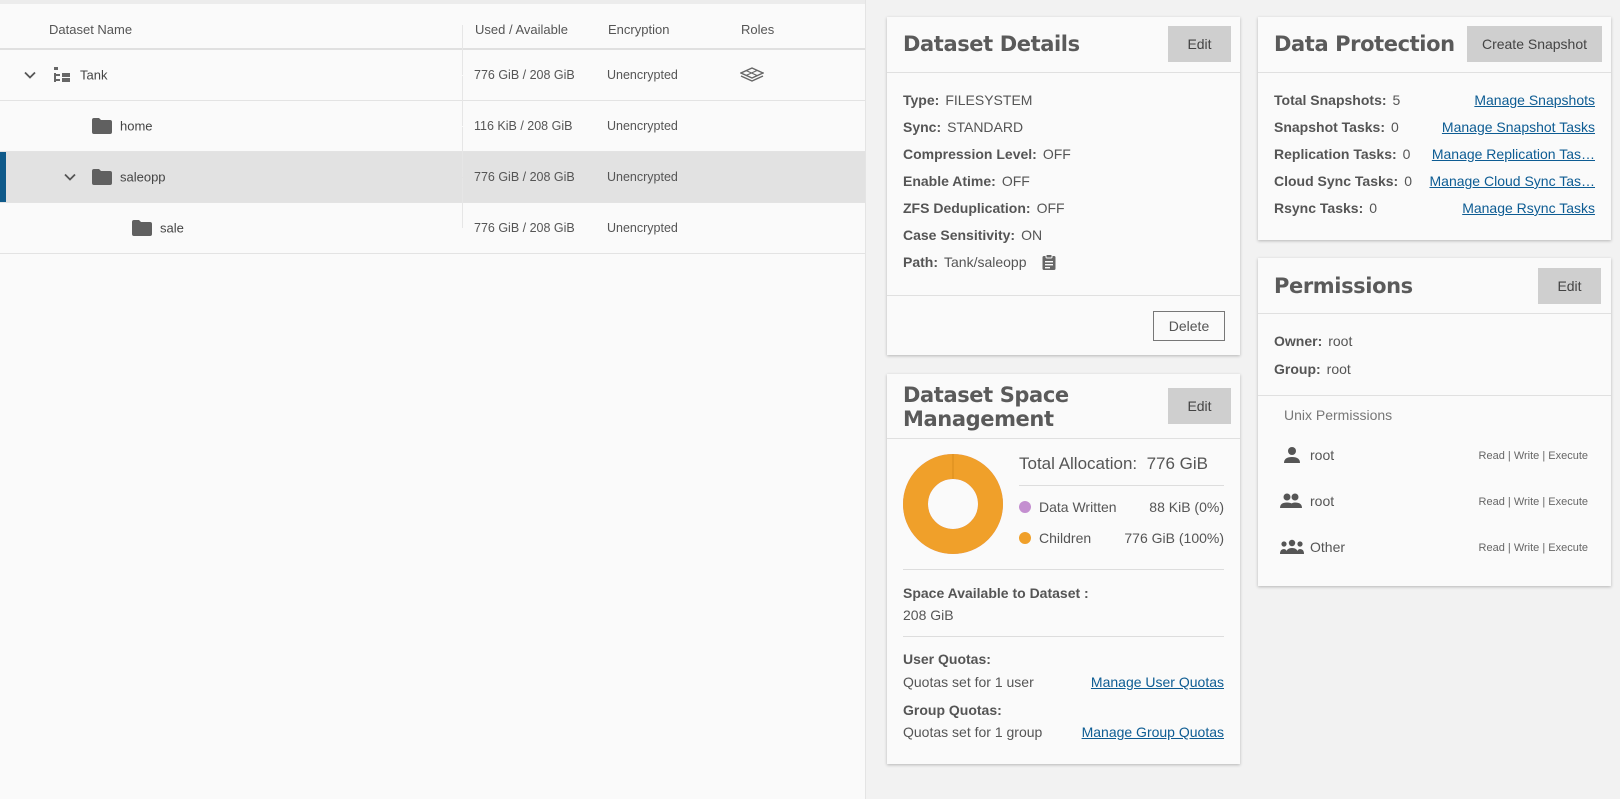 The width and height of the screenshot is (1620, 799). What do you see at coordinates (1319, 208) in the screenshot?
I see `label: Rsync Tasks:` at bounding box center [1319, 208].